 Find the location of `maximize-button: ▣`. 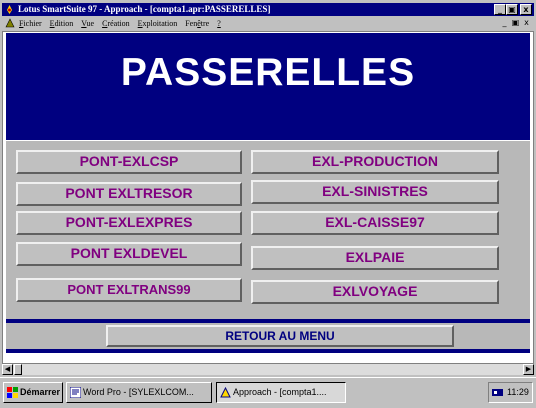

maximize-button: ▣ is located at coordinates (512, 9).